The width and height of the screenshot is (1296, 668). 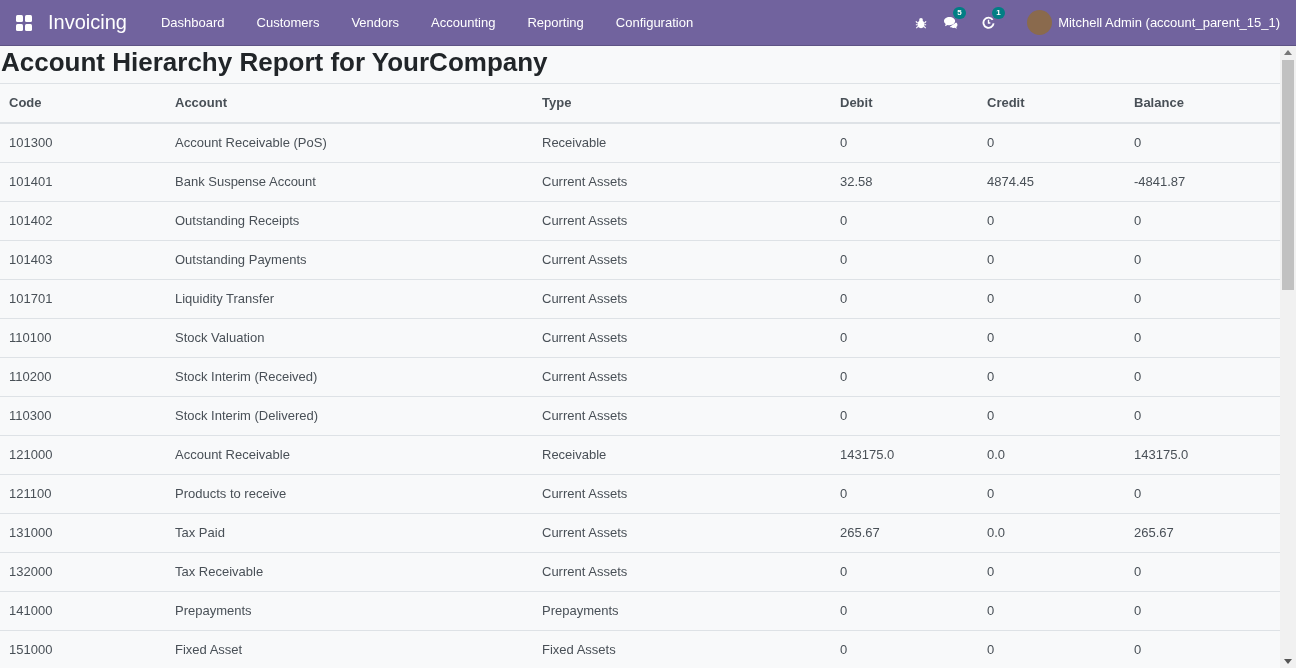 I want to click on table-cell: 265.67, so click(x=904, y=533).